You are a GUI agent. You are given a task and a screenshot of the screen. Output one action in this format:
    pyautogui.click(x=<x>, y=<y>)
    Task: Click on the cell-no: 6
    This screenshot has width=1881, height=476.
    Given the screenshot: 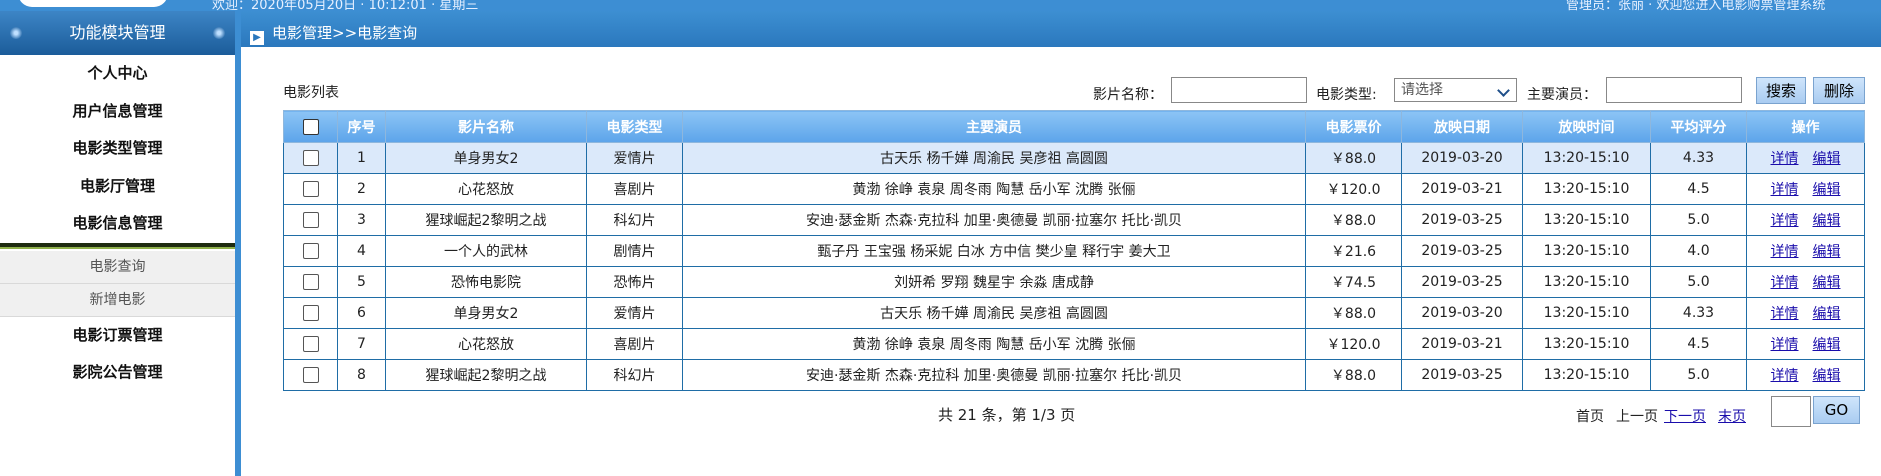 What is the action you would take?
    pyautogui.click(x=361, y=313)
    